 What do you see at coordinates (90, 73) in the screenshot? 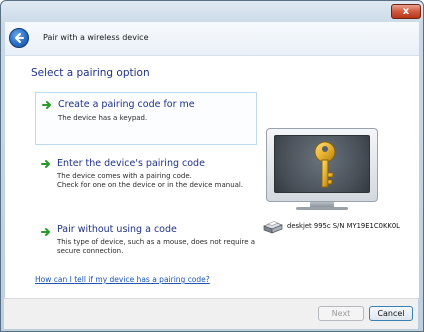
I see `section-title: Select a pairing option` at bounding box center [90, 73].